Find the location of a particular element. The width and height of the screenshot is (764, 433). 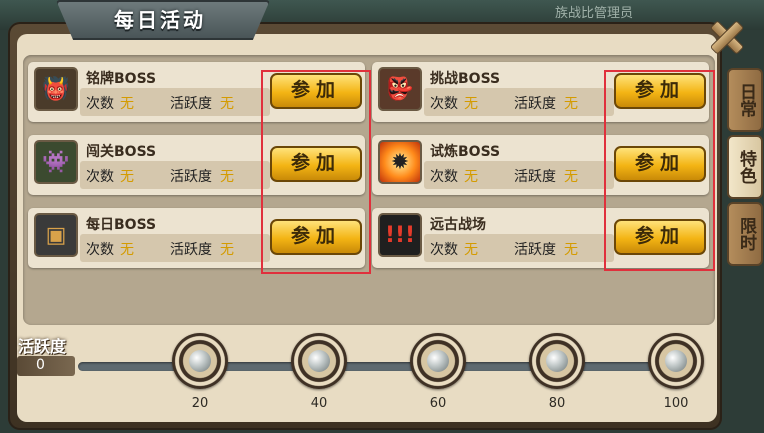

monster-icon: 👾 is located at coordinates (56, 162).